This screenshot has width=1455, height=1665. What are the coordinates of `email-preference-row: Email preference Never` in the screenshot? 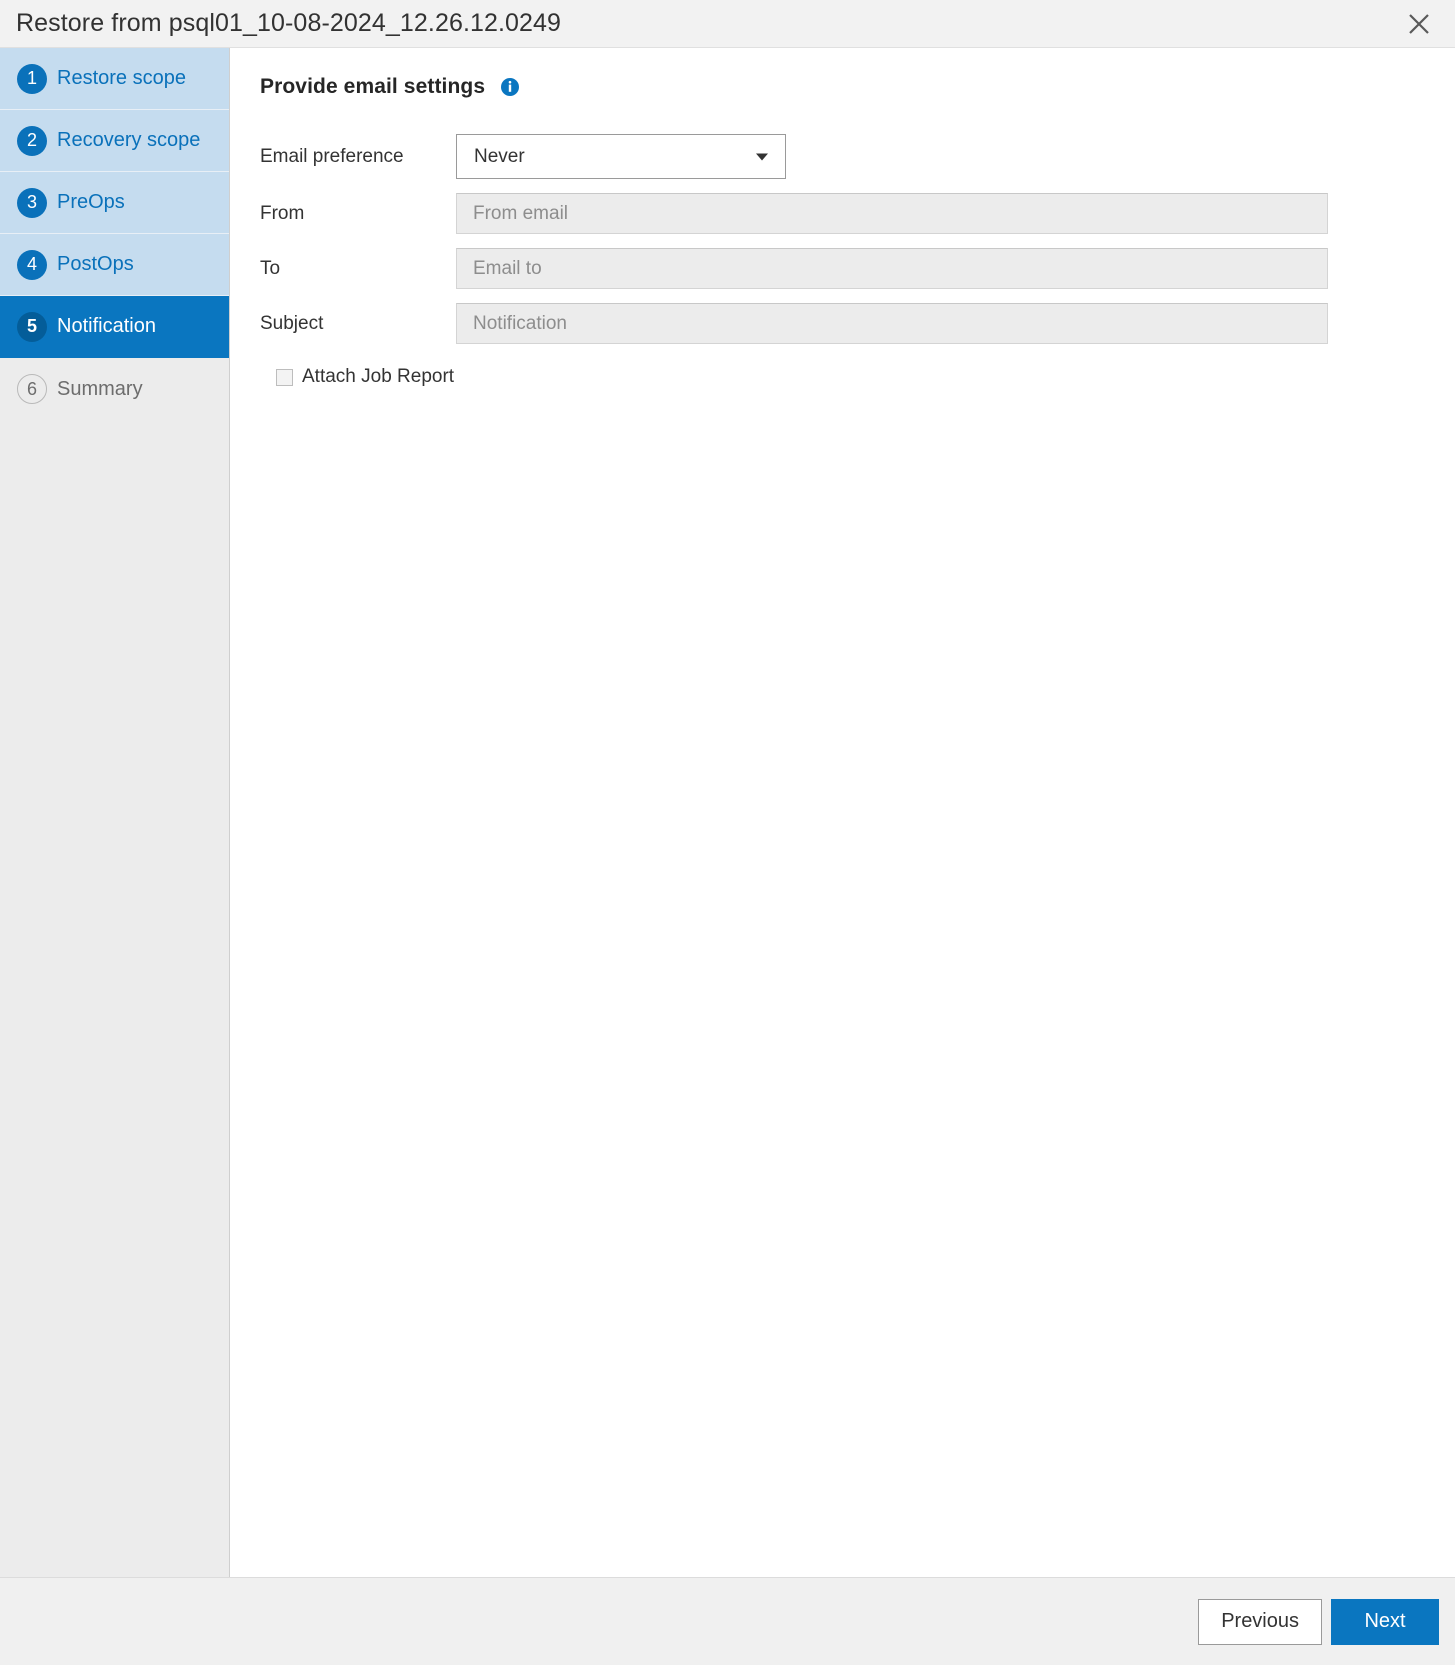 It's located at (857, 156).